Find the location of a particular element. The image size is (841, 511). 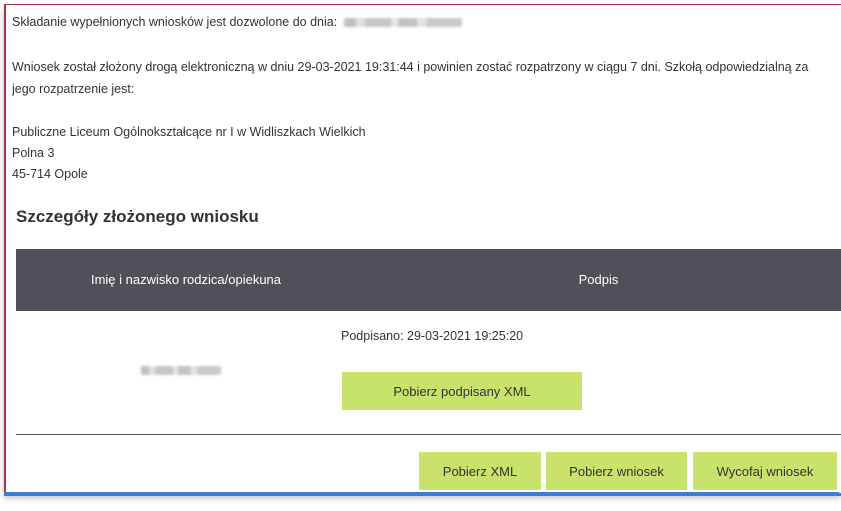

download-signed-xml-button: Pobierz podpisany XML is located at coordinates (462, 391).